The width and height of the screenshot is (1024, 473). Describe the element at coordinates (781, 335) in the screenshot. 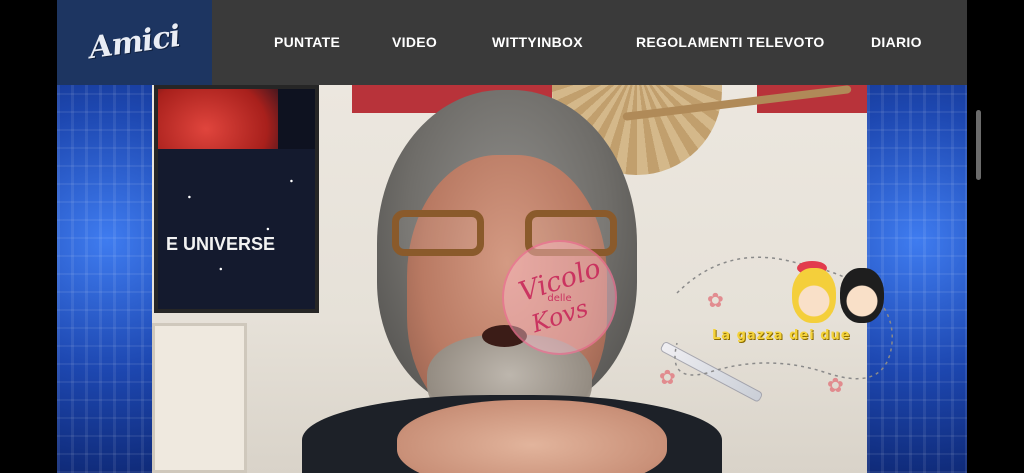

I see `sticker-caption: La gazza dei due` at that location.